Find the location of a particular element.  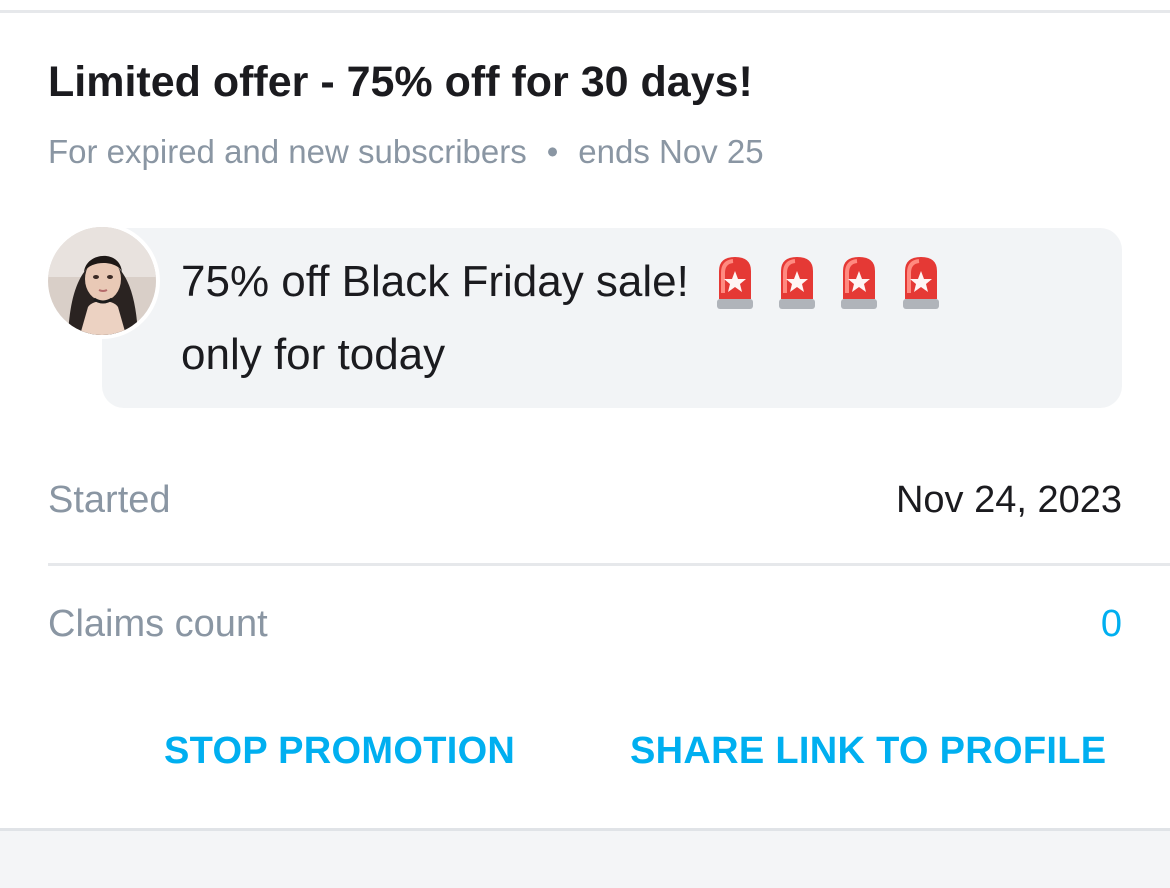

claims-row: Claims count 0 is located at coordinates (585, 624).